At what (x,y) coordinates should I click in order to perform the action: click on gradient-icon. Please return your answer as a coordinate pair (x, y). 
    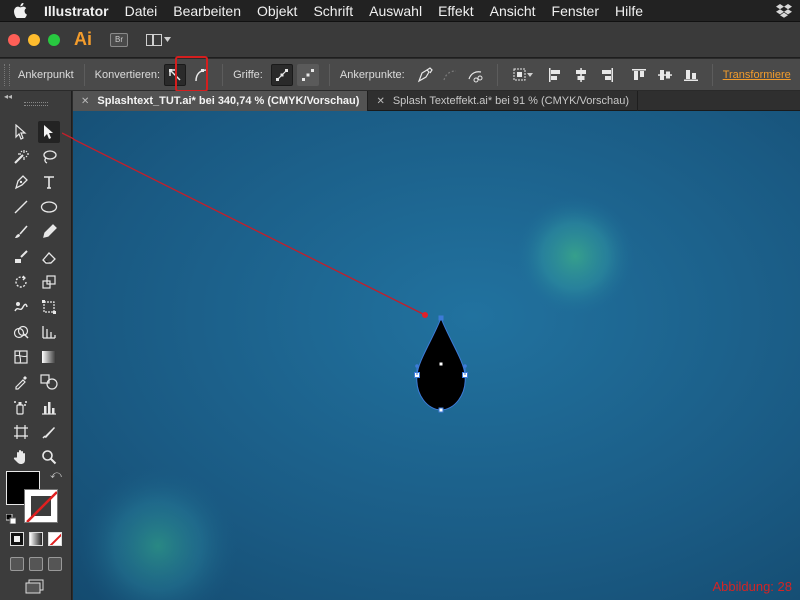
    Looking at the image, I should click on (49, 357).